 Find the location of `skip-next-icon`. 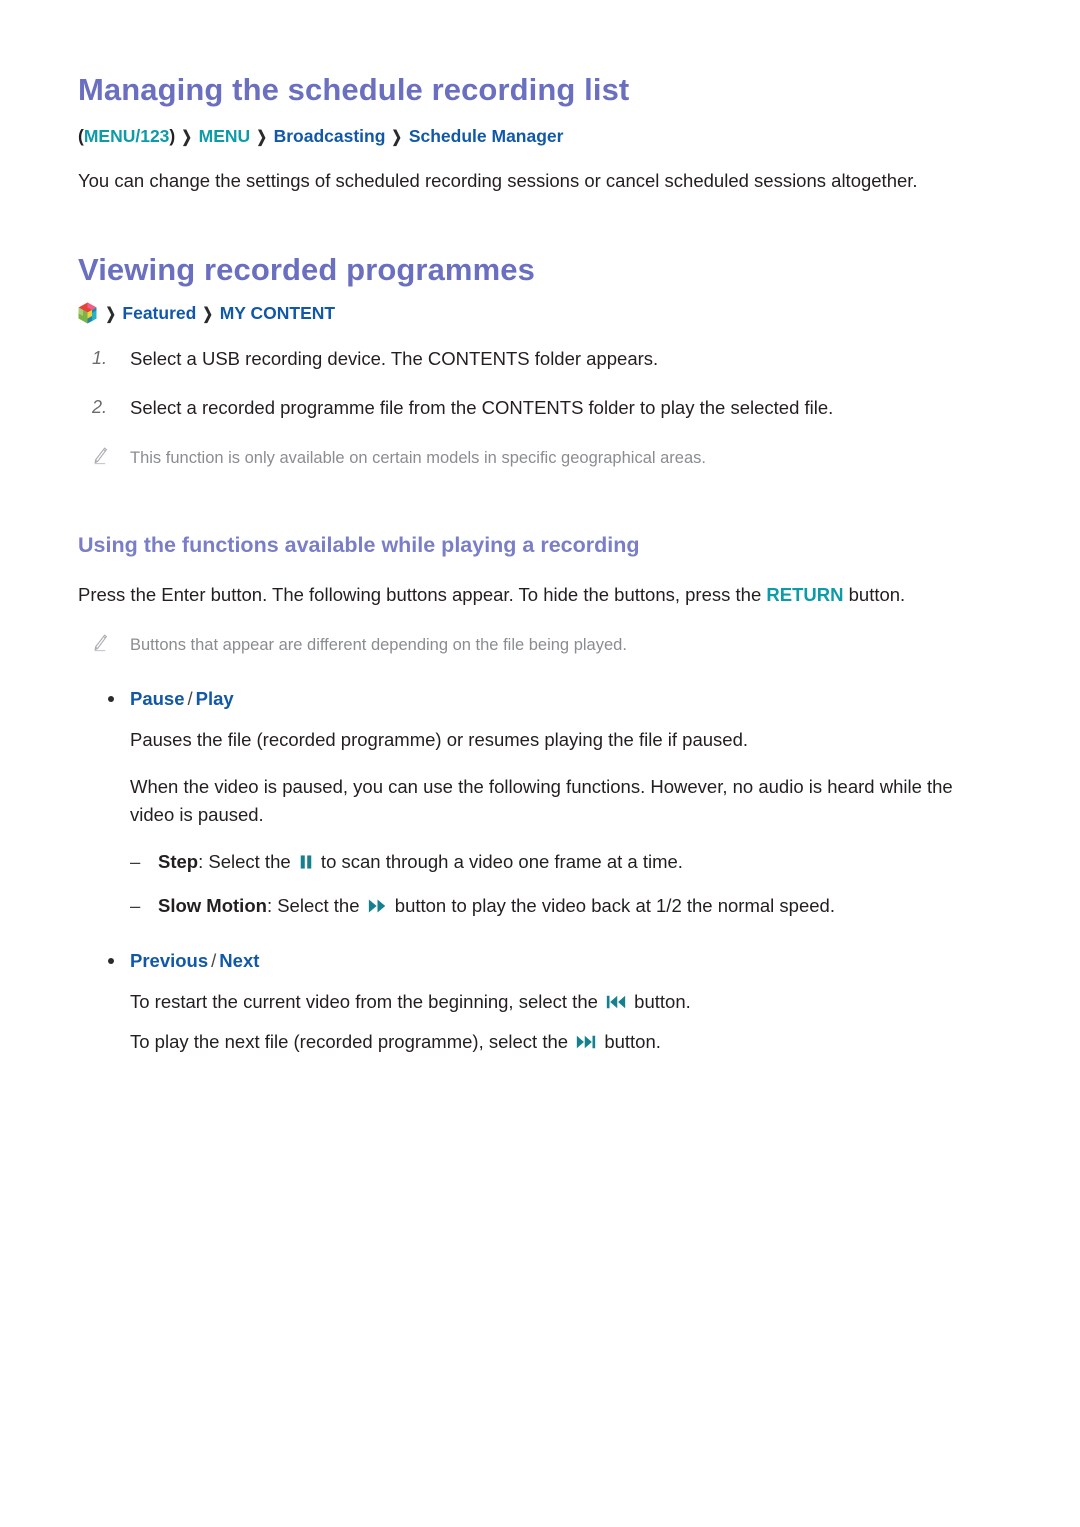

skip-next-icon is located at coordinates (586, 1042).